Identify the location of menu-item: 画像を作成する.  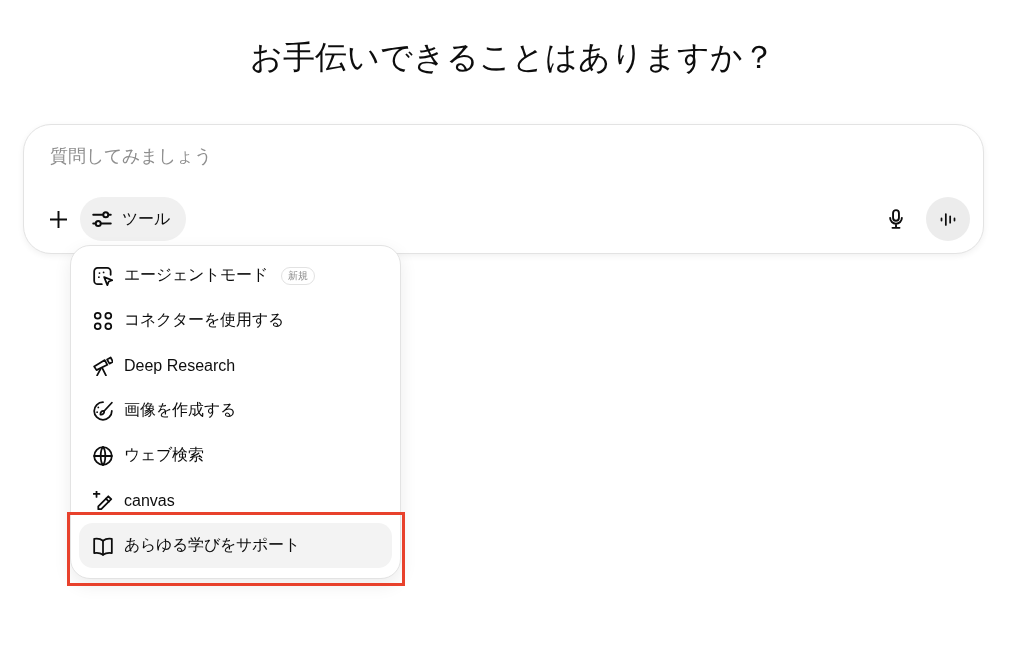
(235, 410).